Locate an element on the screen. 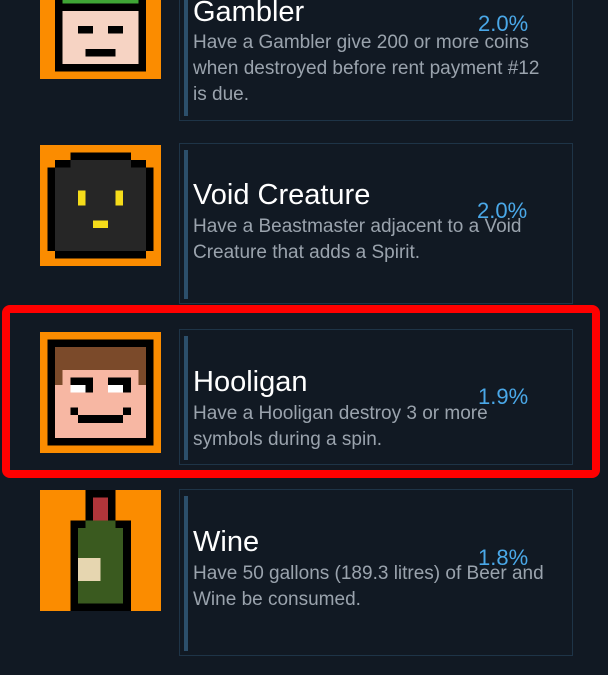 Image resolution: width=608 pixels, height=675 pixels. void-creature-icon is located at coordinates (100, 205).